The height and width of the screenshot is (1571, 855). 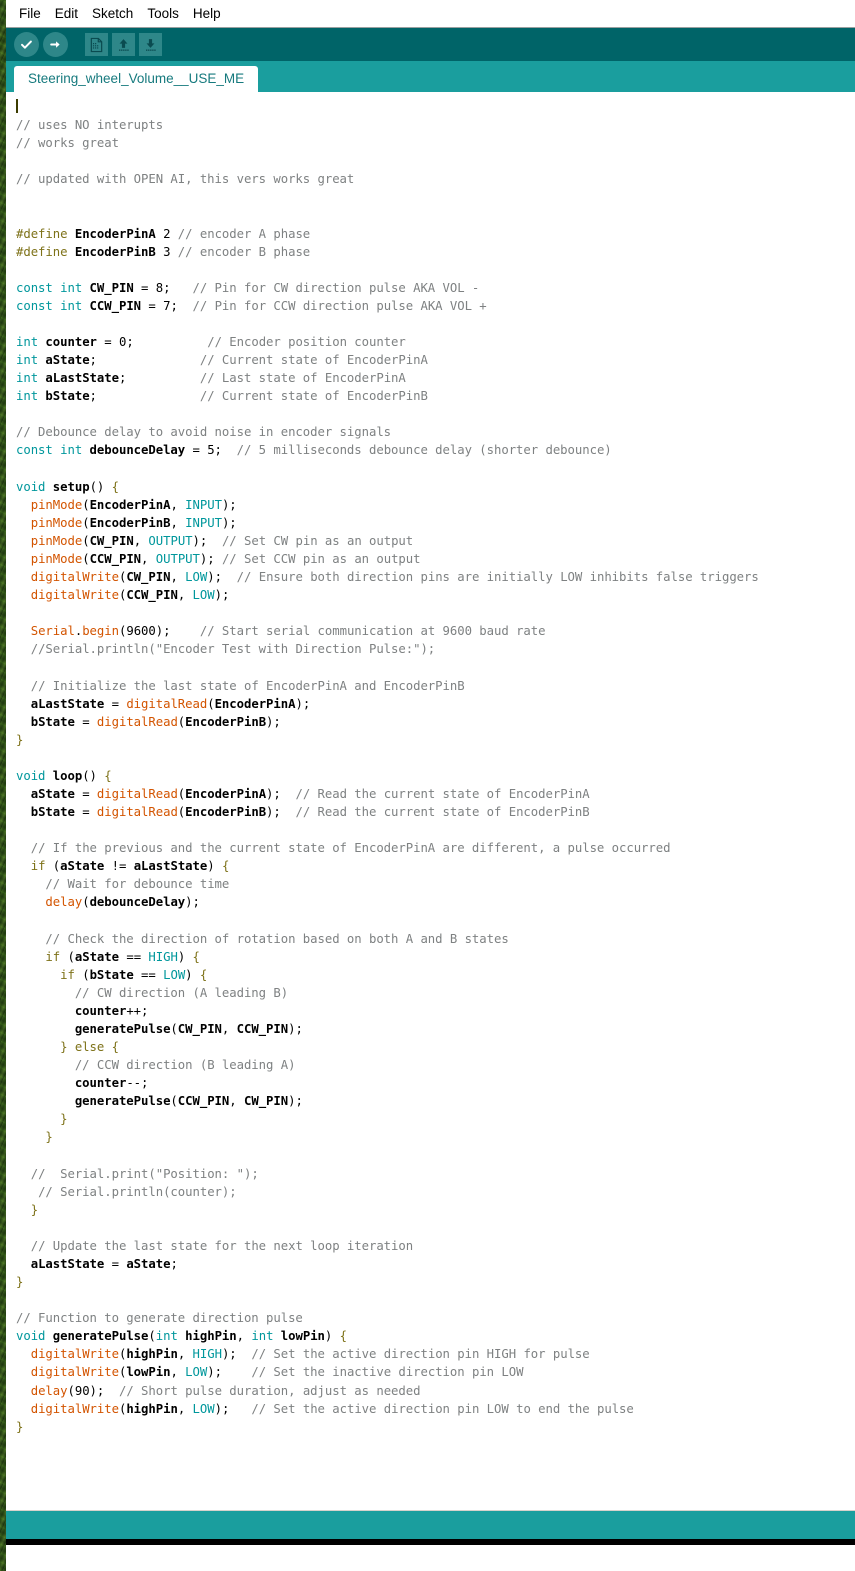 I want to click on code-token: // Set CCW pin as an output, so click(x=321, y=558).